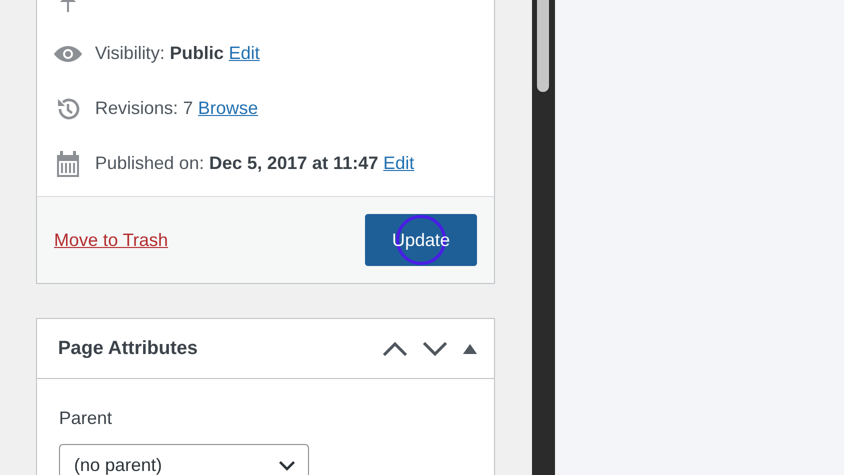 The height and width of the screenshot is (475, 844). What do you see at coordinates (470, 348) in the screenshot?
I see `collapse-icon` at bounding box center [470, 348].